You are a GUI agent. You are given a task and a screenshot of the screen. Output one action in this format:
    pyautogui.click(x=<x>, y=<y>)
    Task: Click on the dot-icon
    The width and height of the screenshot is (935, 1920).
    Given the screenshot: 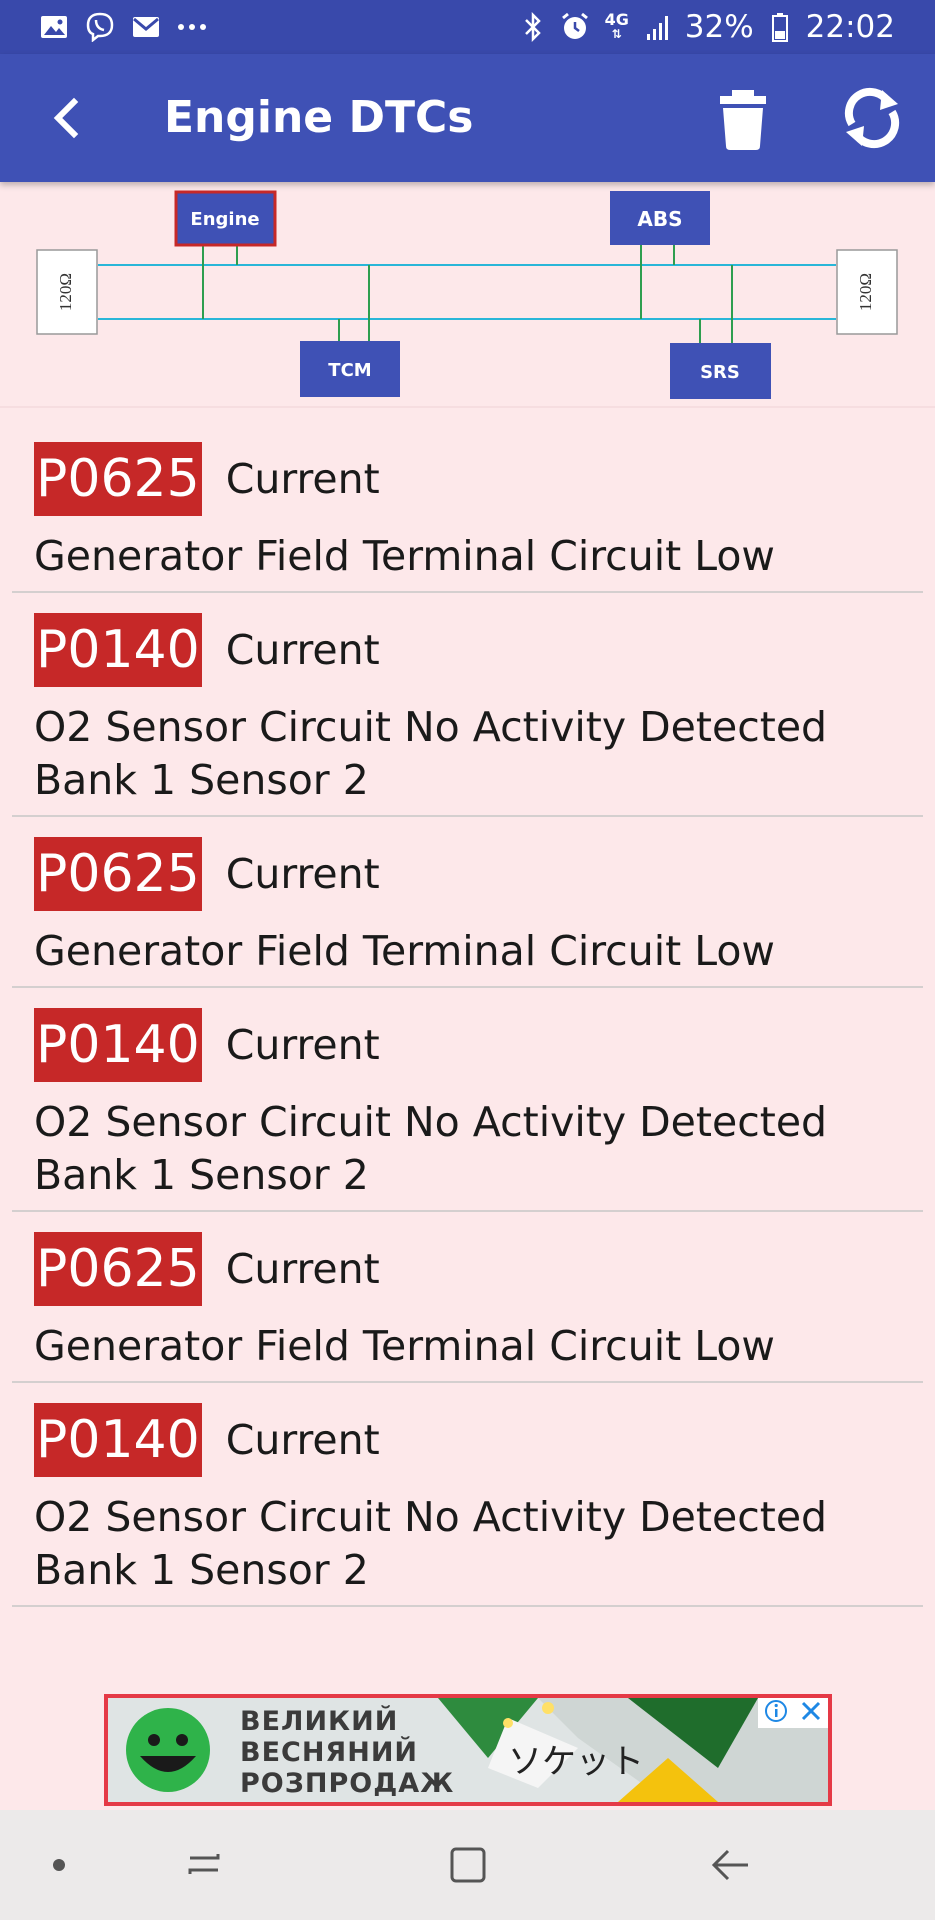 What is the action you would take?
    pyautogui.click(x=59, y=1865)
    